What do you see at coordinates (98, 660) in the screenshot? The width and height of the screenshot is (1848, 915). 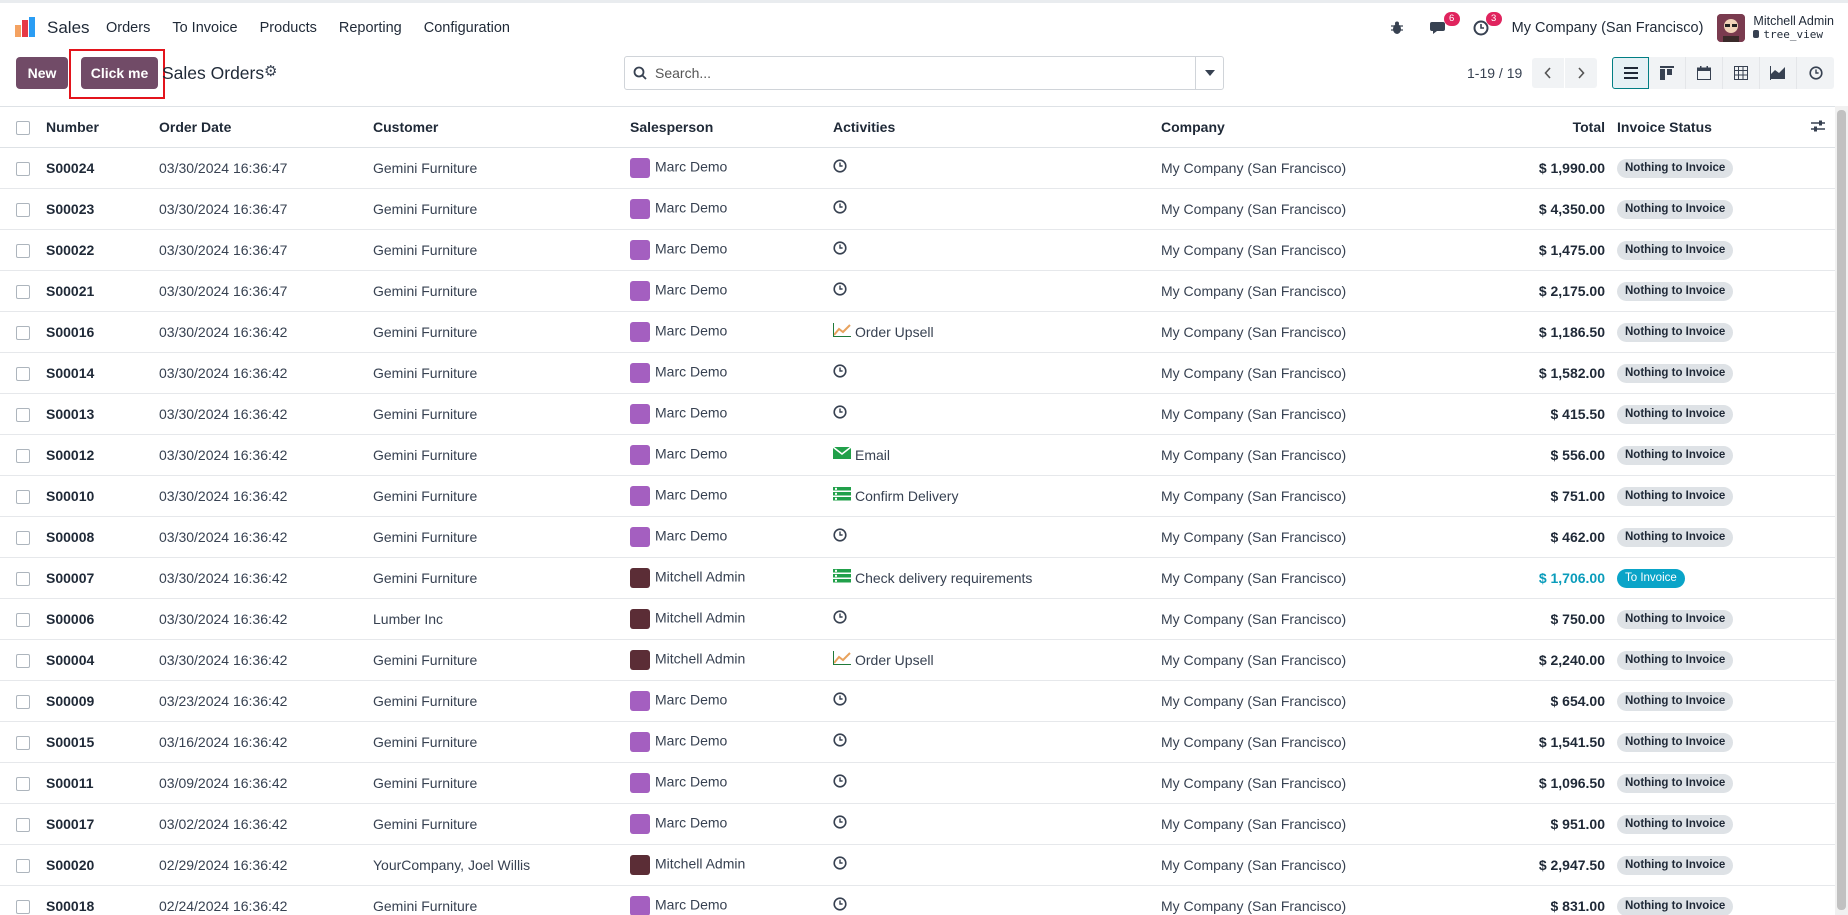 I see `order-number: S00004` at bounding box center [98, 660].